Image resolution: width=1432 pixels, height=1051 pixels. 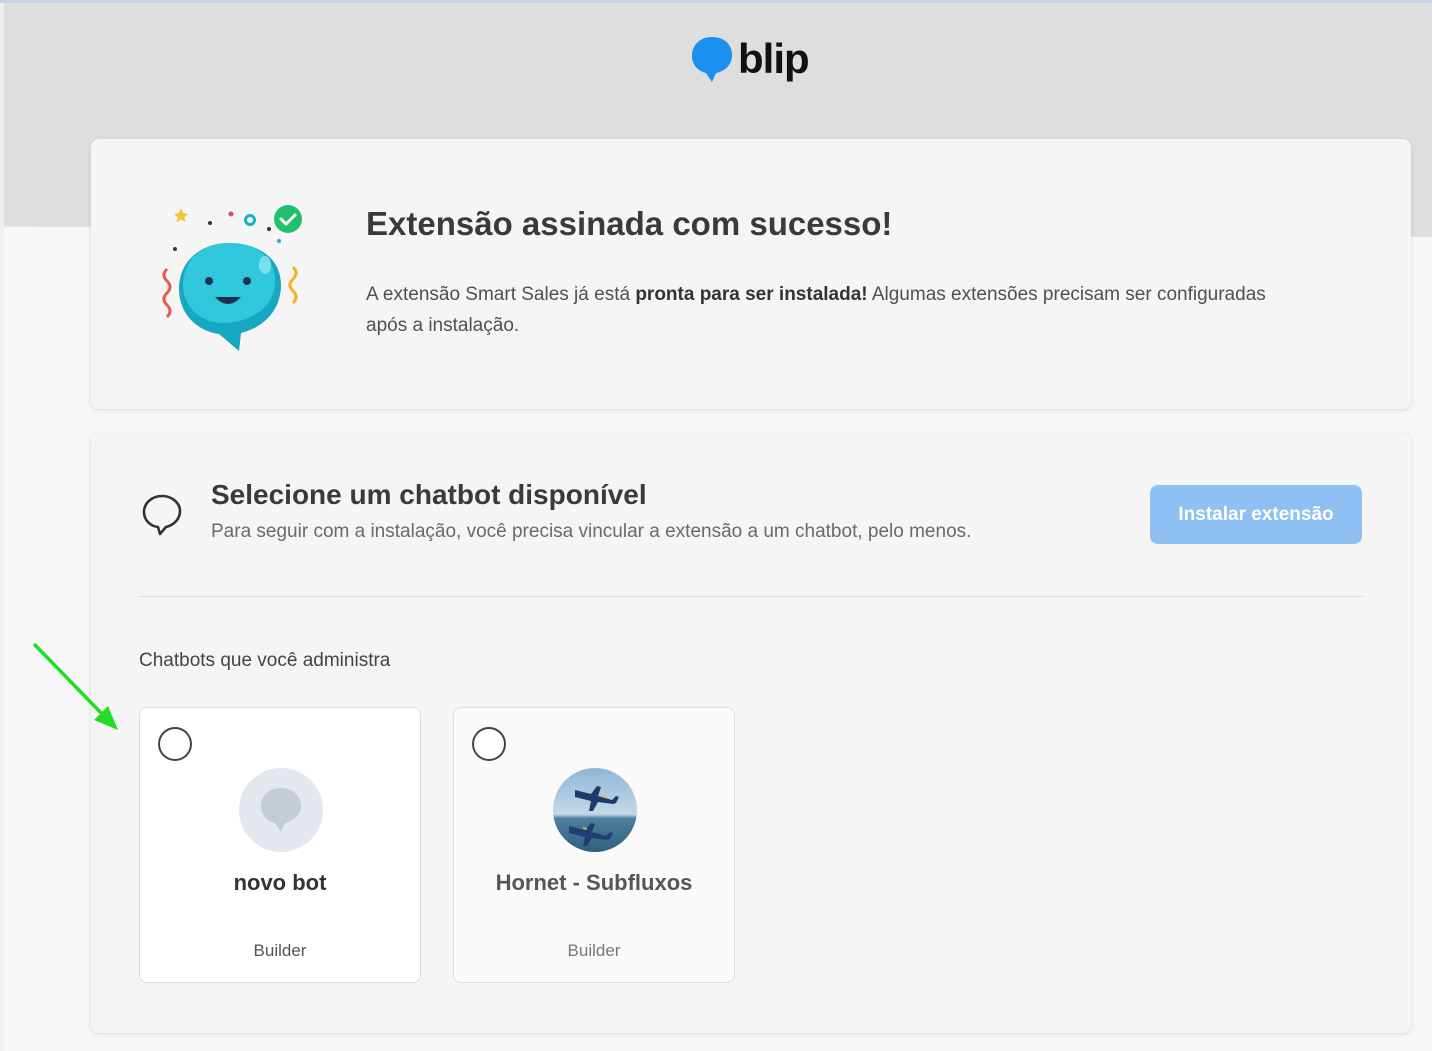 I want to click on logo-text: blip, so click(x=774, y=58).